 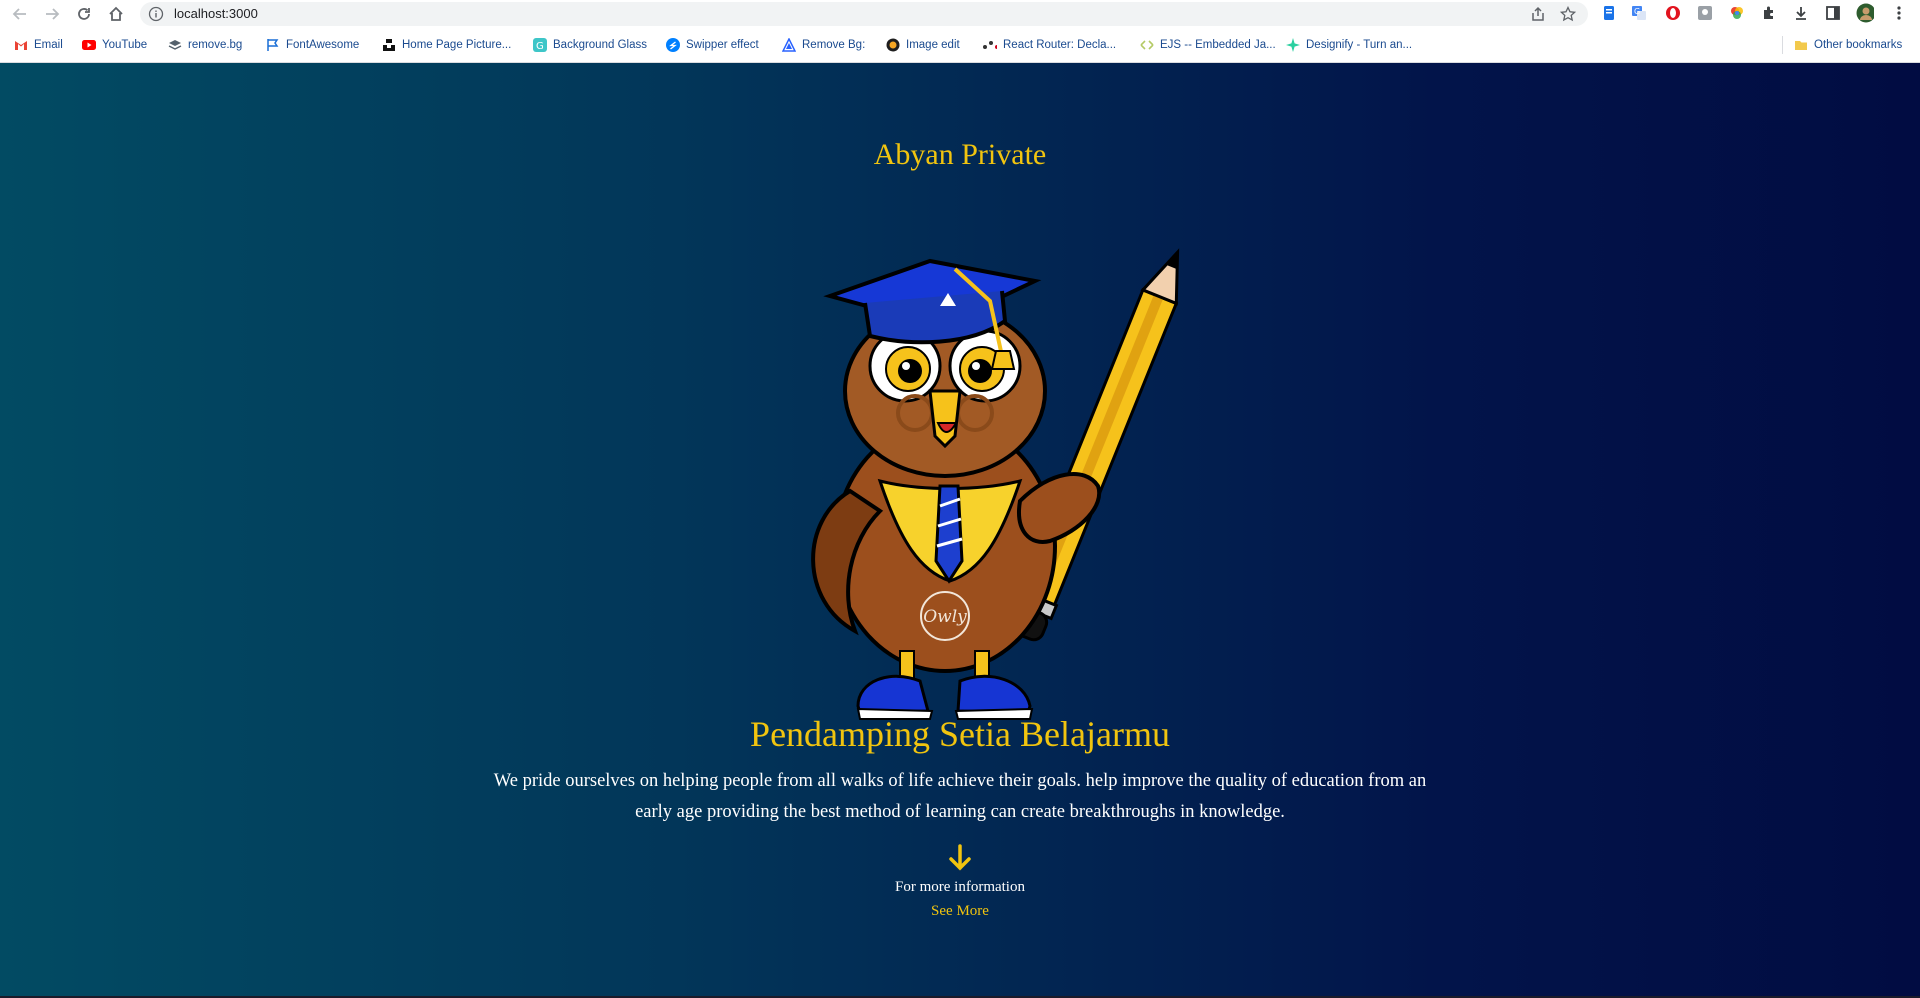 I want to click on arrow-right-icon, so click(x=53, y=14).